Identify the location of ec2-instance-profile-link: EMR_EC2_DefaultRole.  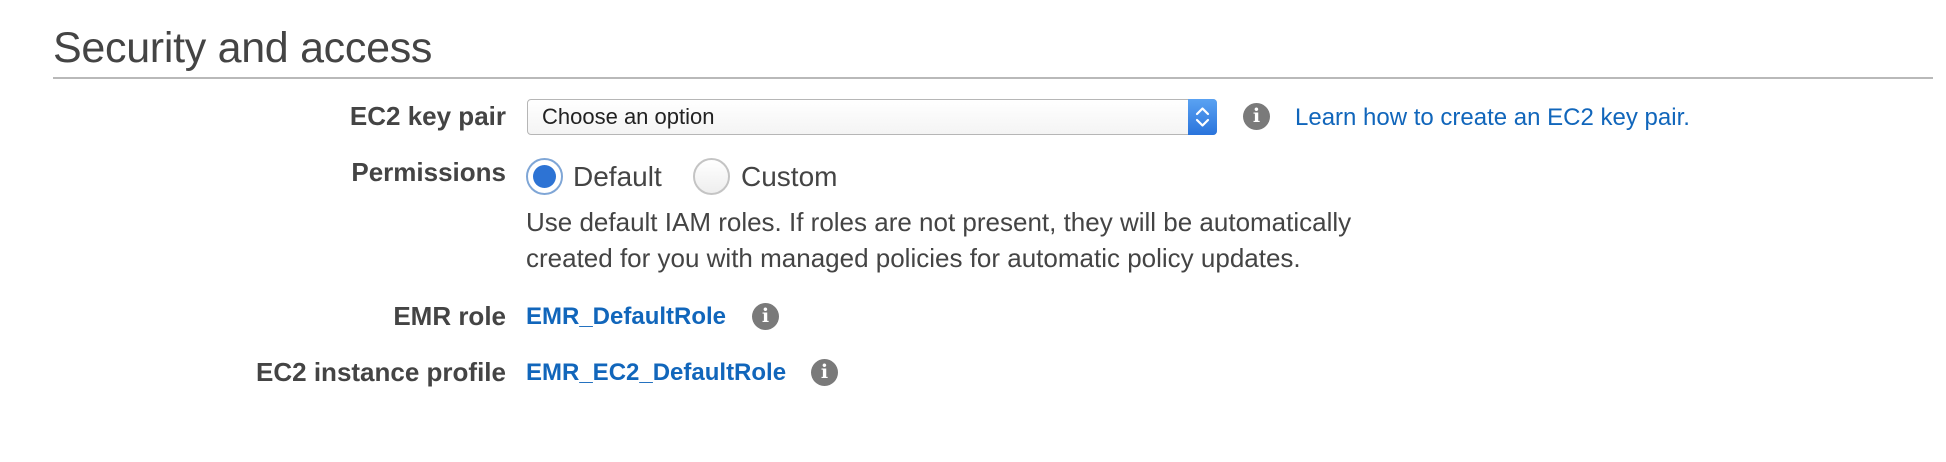
(656, 373).